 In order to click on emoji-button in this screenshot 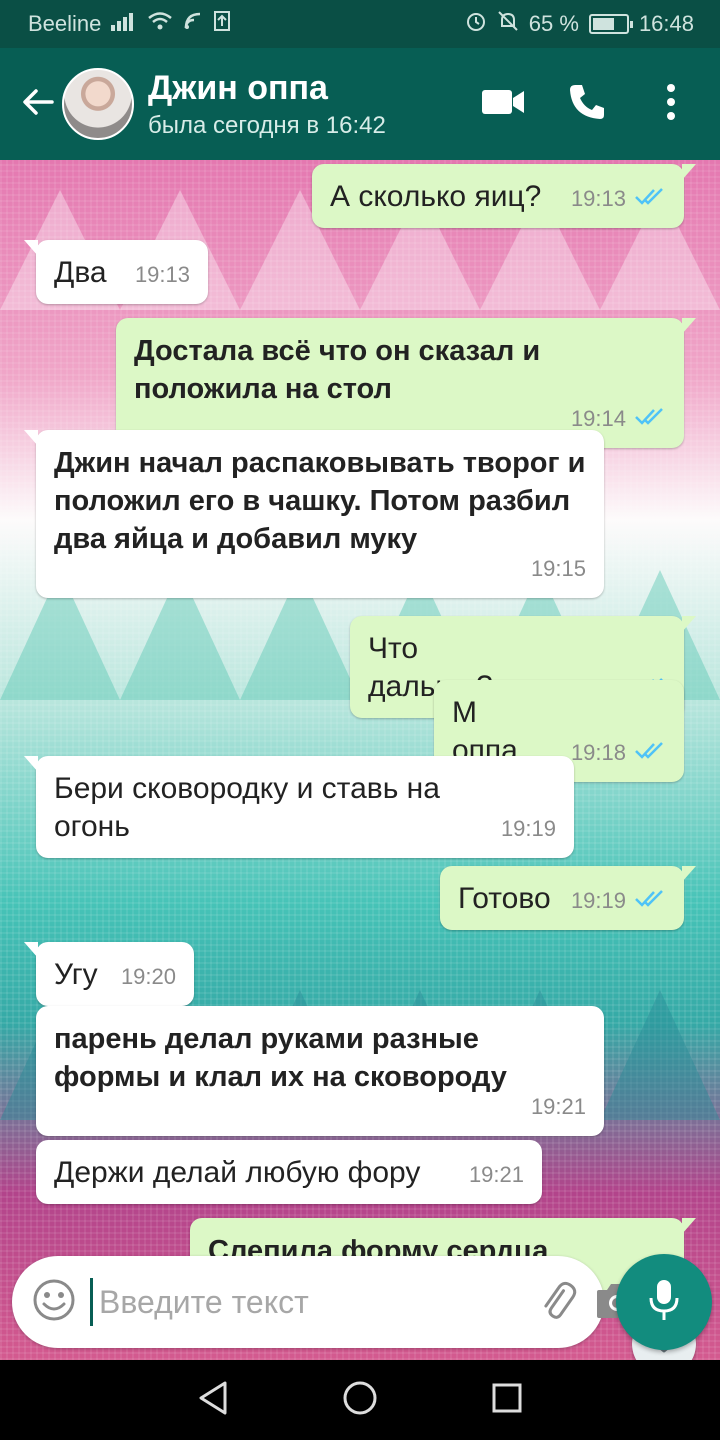, I will do `click(54, 1302)`.